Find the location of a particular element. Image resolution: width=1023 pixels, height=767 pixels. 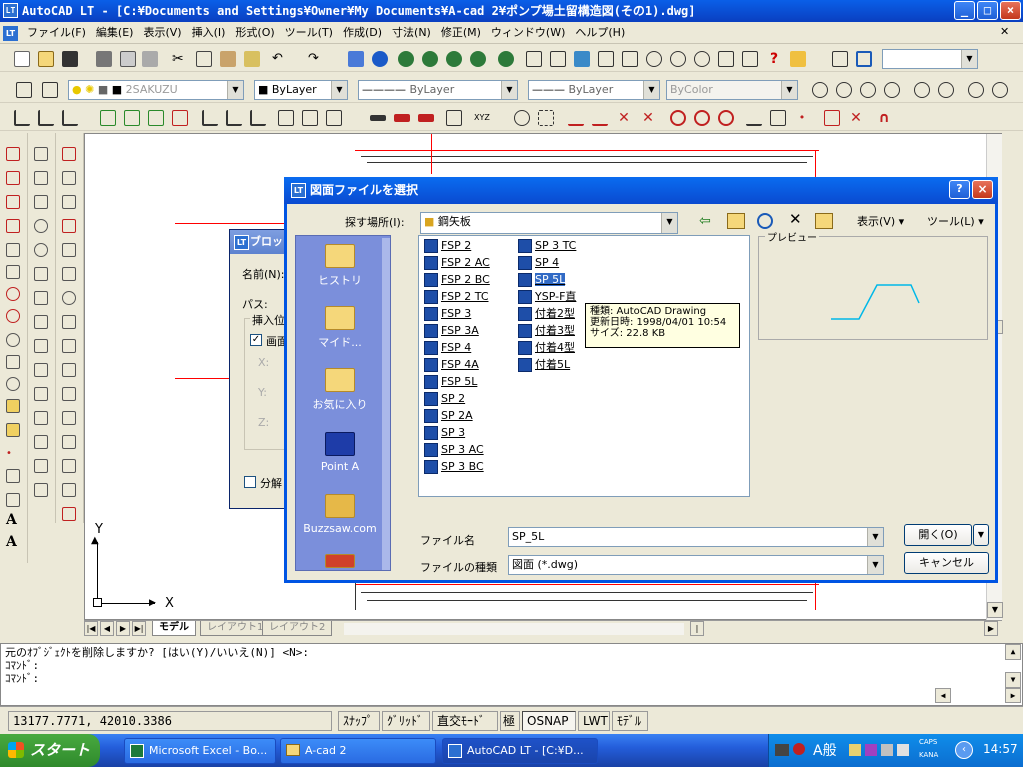

file-item: 付着4型 is located at coordinates (546, 348).